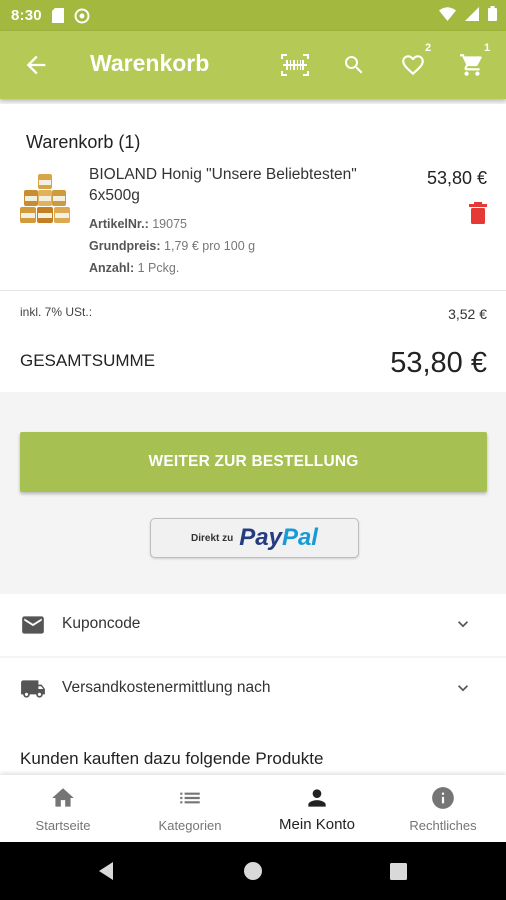 The width and height of the screenshot is (506, 900). Describe the element at coordinates (317, 798) in the screenshot. I see `person-icon` at that location.